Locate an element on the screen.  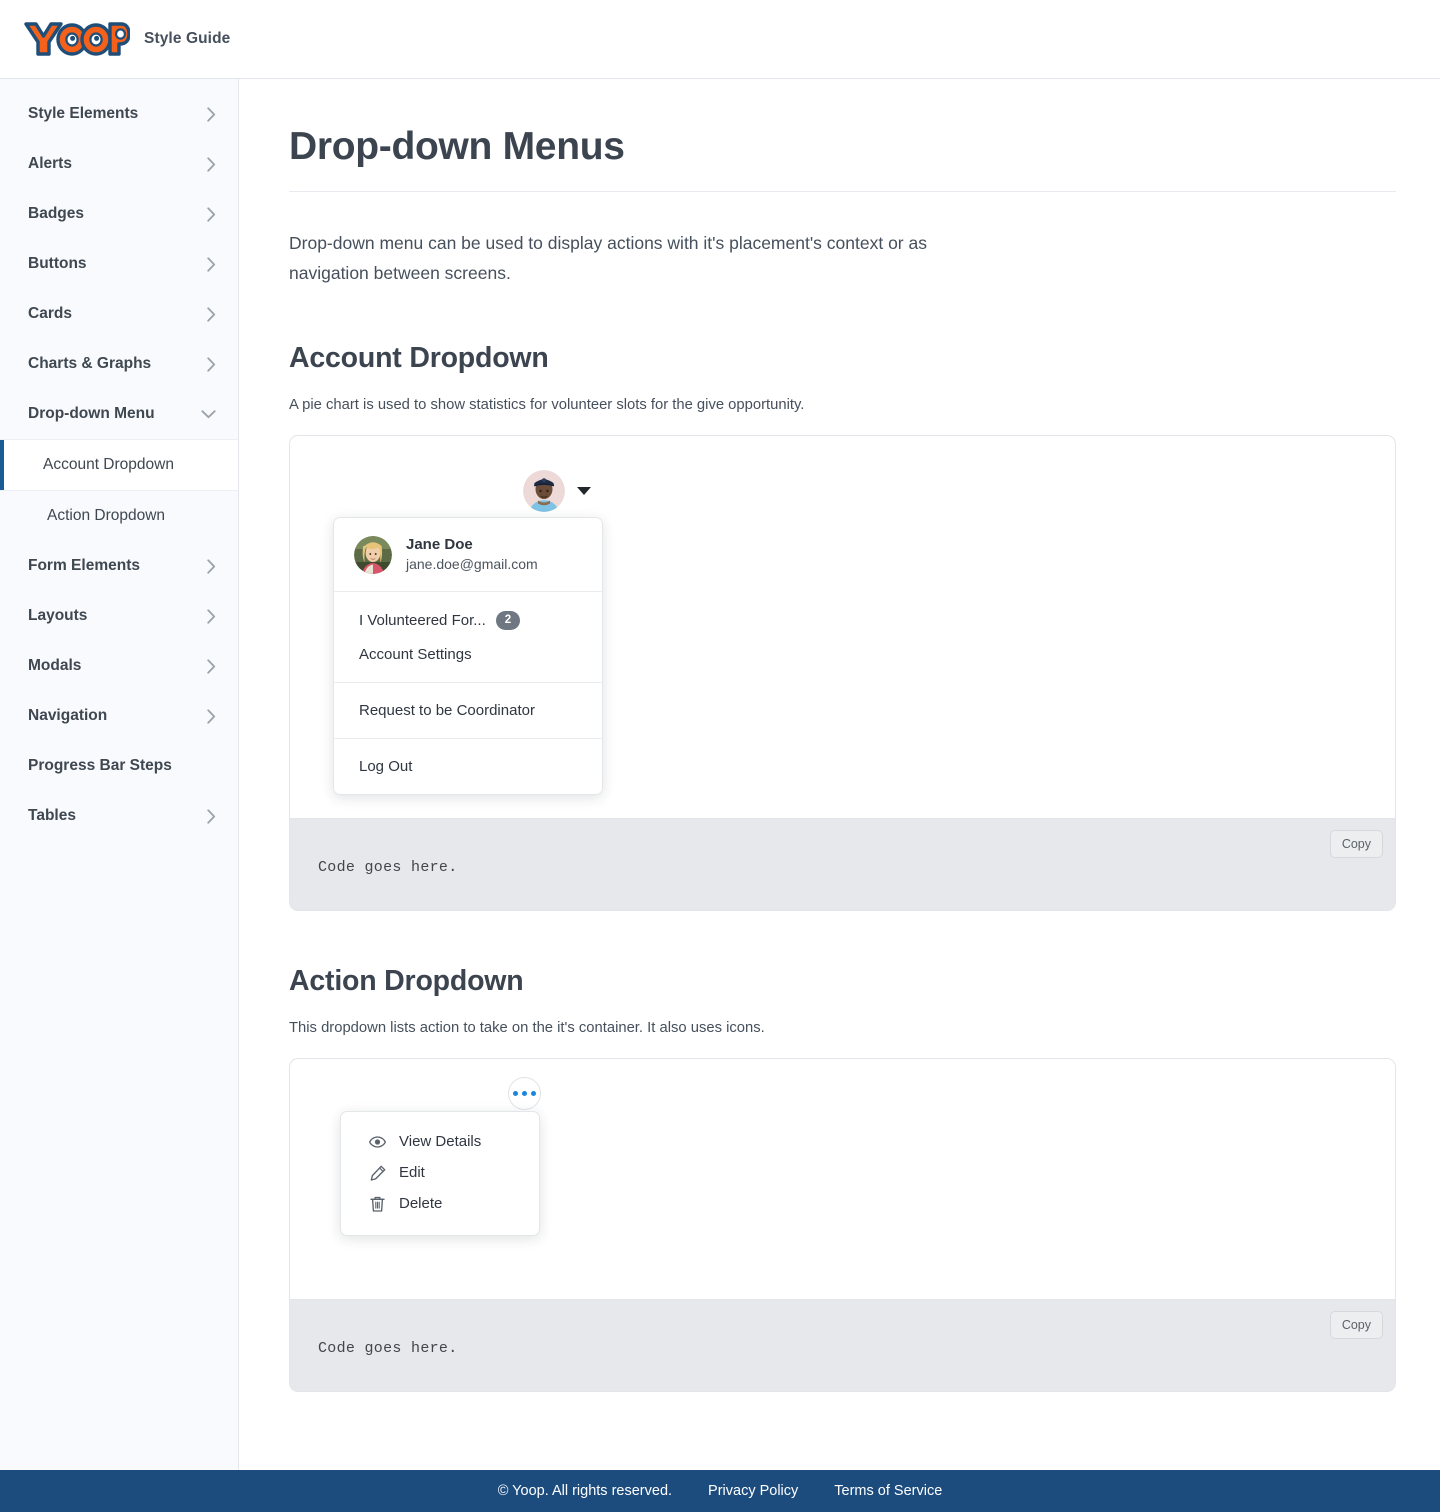
menu-item-log-out: Log Out is located at coordinates (468, 766).